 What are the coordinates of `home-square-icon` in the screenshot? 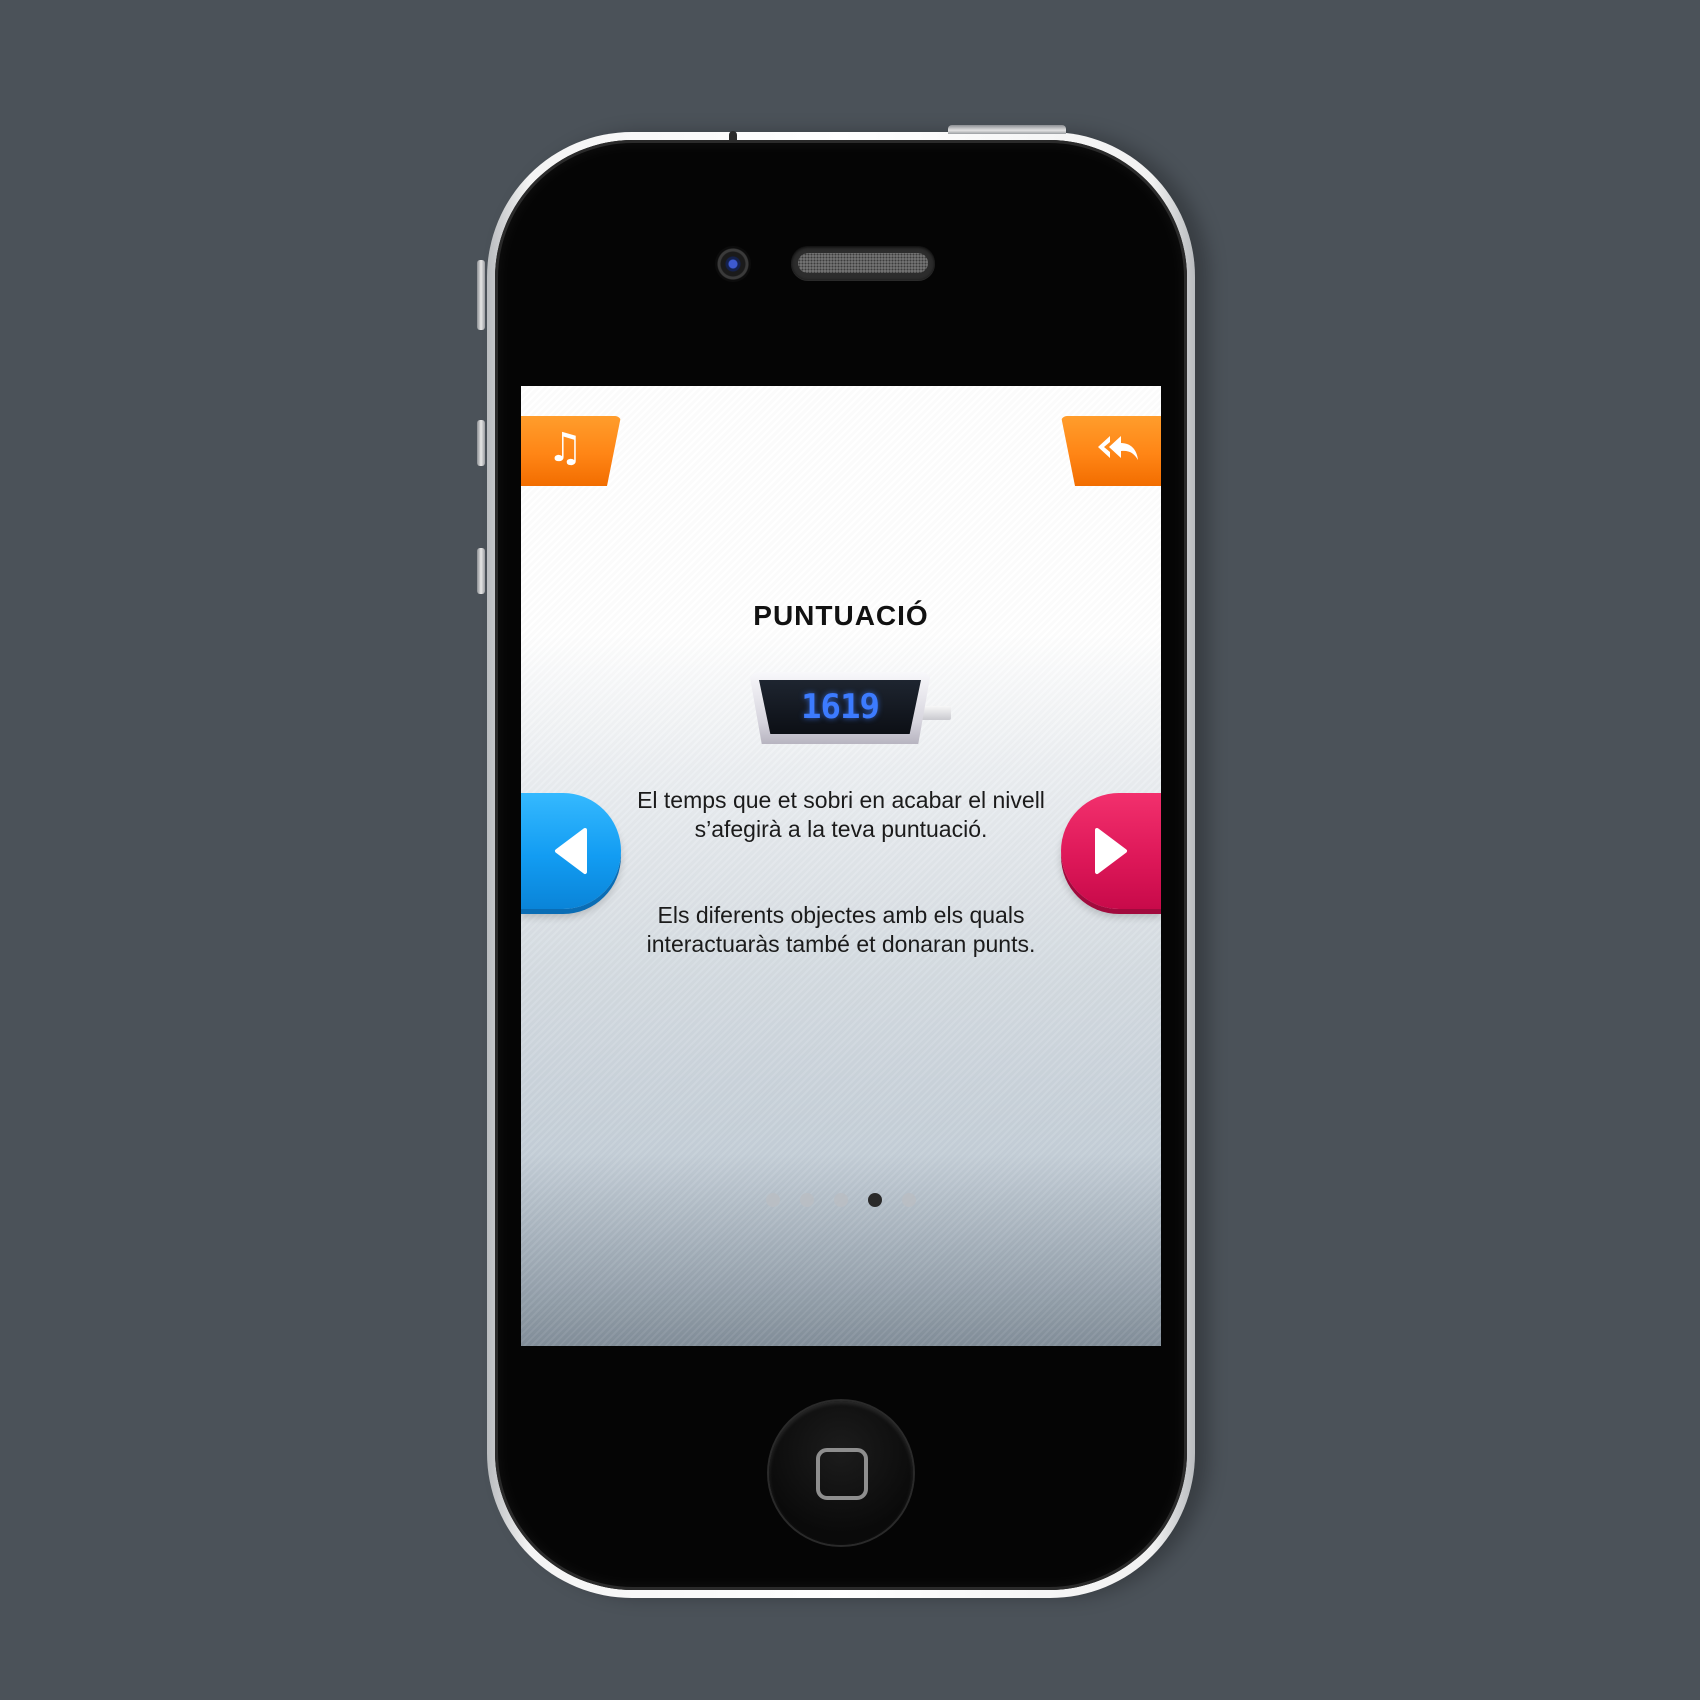 It's located at (842, 1474).